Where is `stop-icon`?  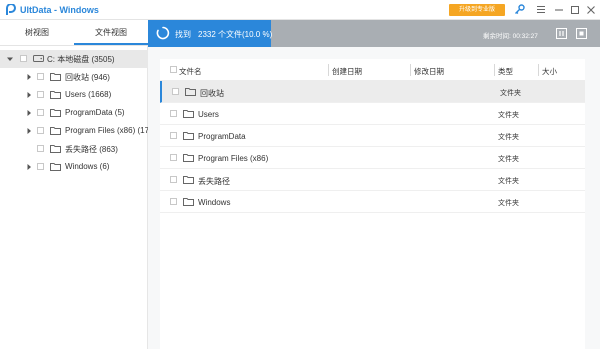 stop-icon is located at coordinates (581, 33).